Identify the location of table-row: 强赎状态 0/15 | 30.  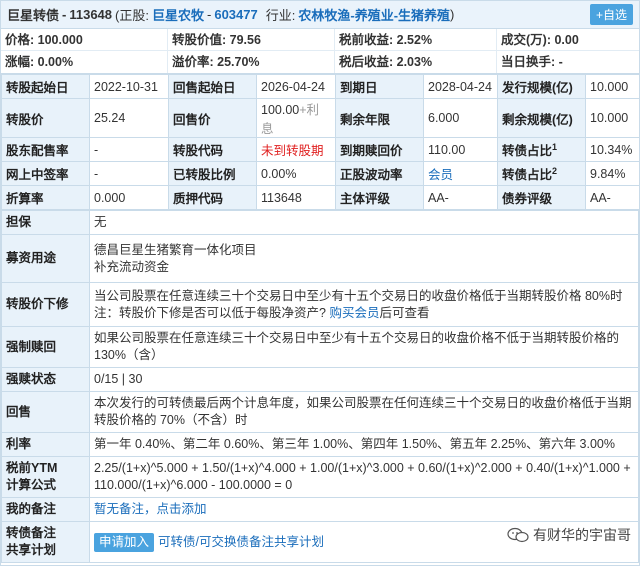
(320, 379).